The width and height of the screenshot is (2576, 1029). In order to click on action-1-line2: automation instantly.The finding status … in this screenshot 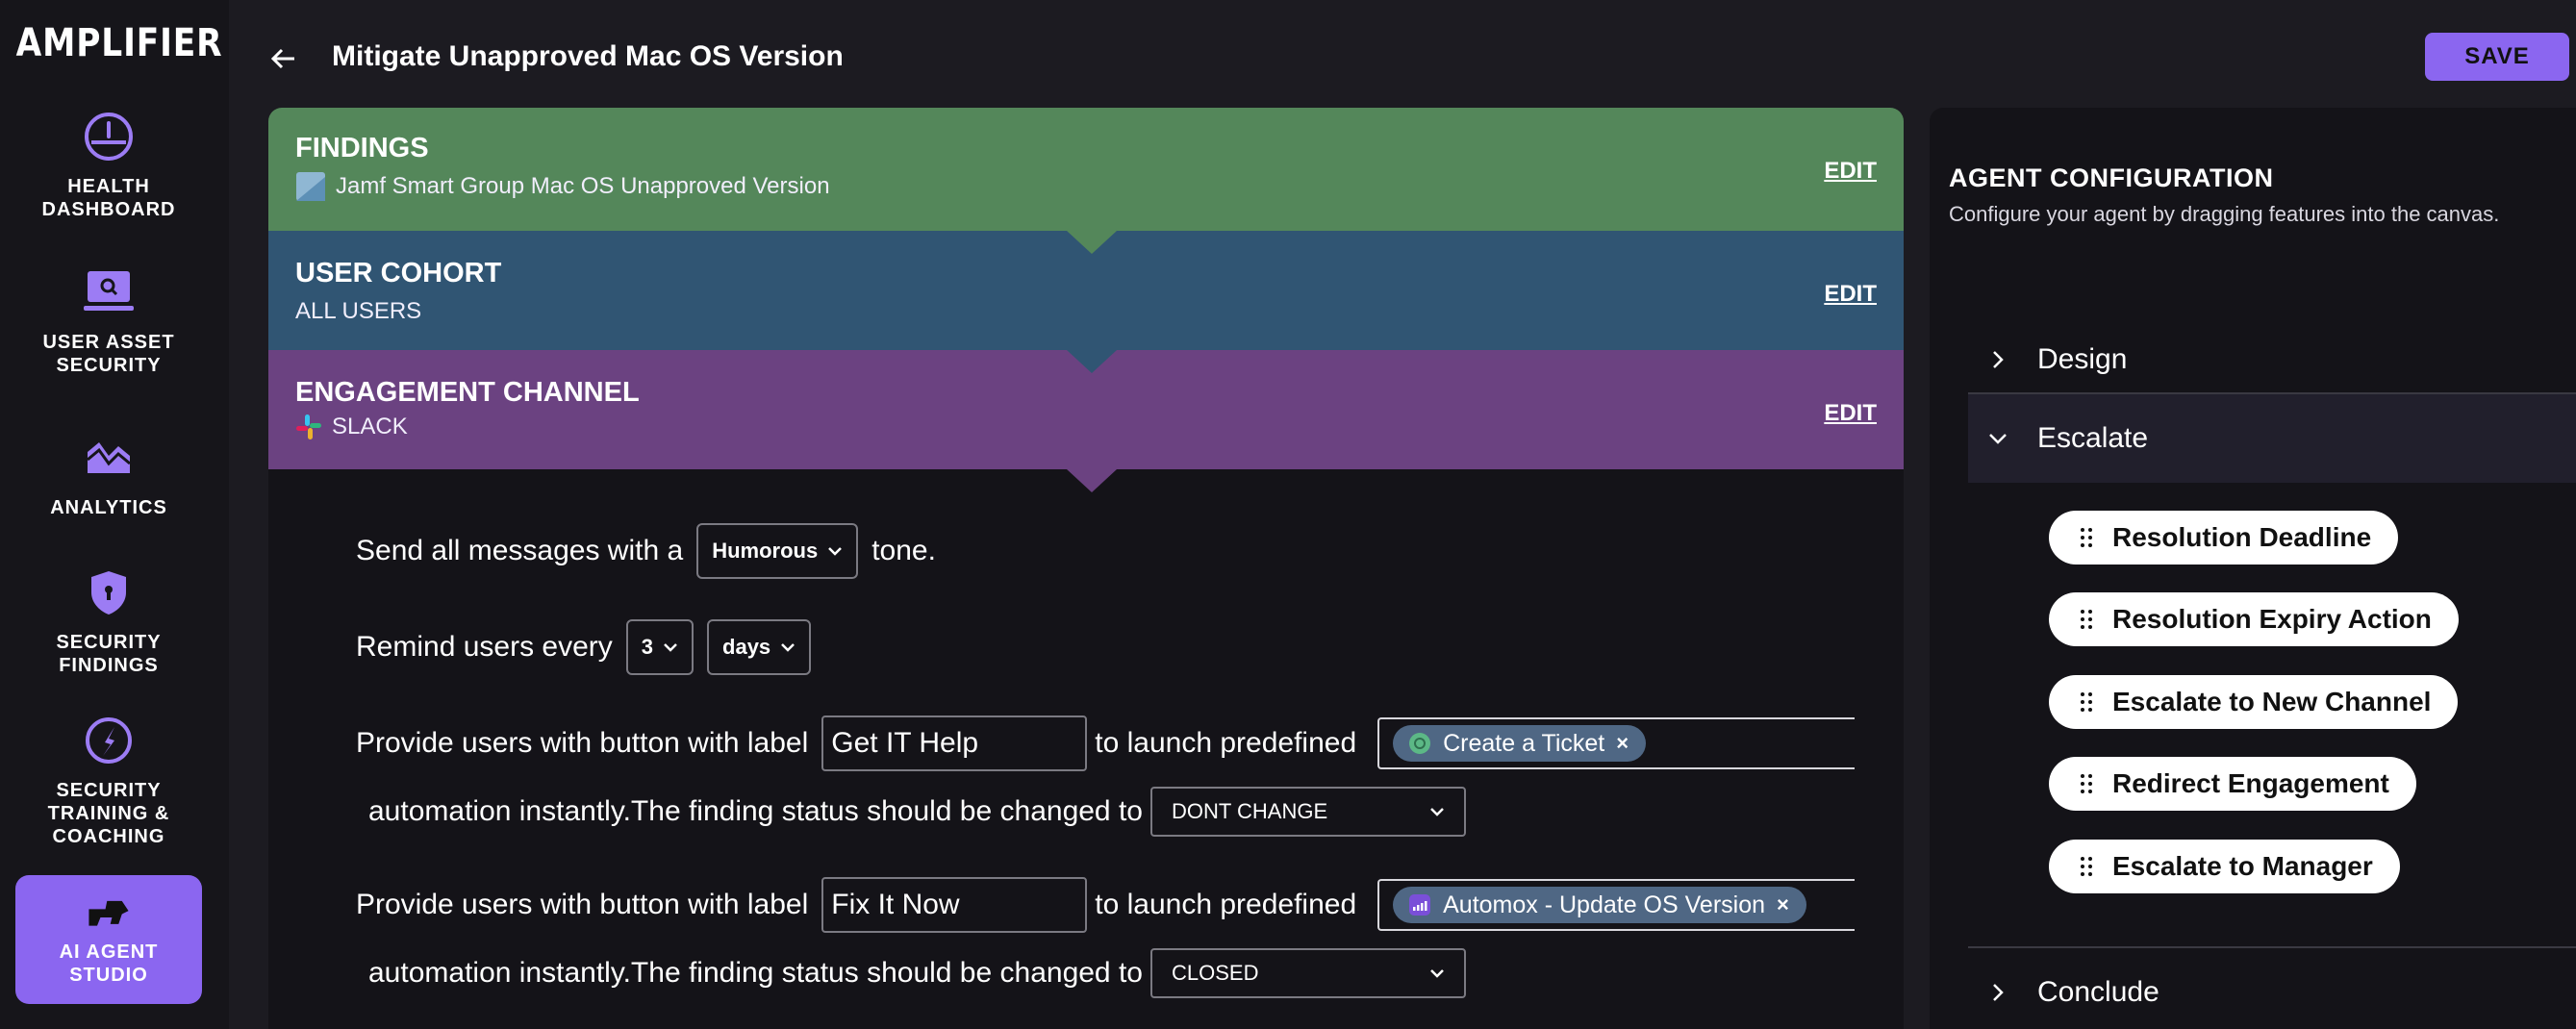, I will do `click(755, 811)`.